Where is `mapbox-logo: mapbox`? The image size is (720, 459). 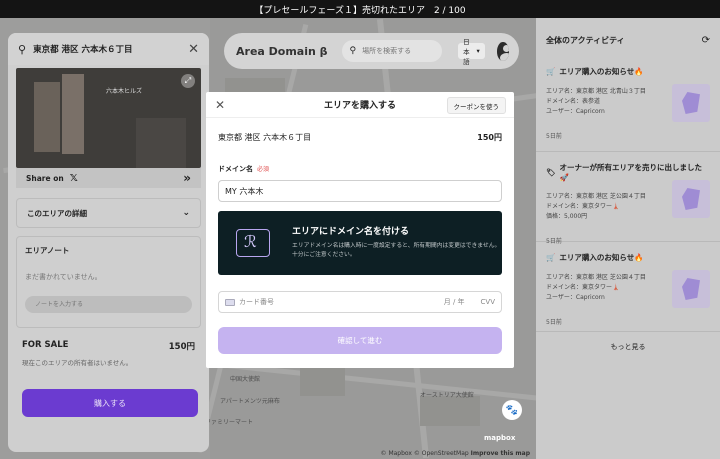 mapbox-logo: mapbox is located at coordinates (499, 438).